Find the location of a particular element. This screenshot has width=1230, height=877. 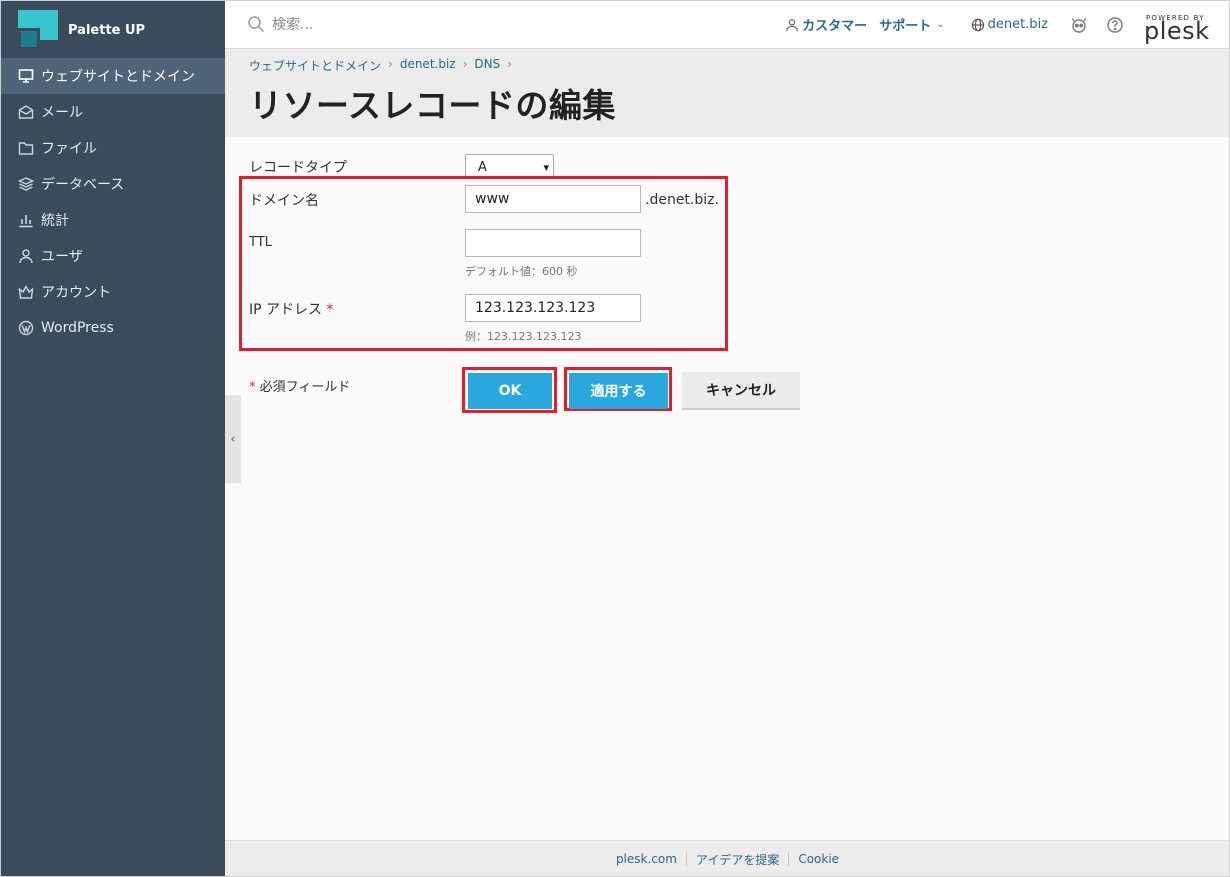

support-label: サポート is located at coordinates (905, 26).